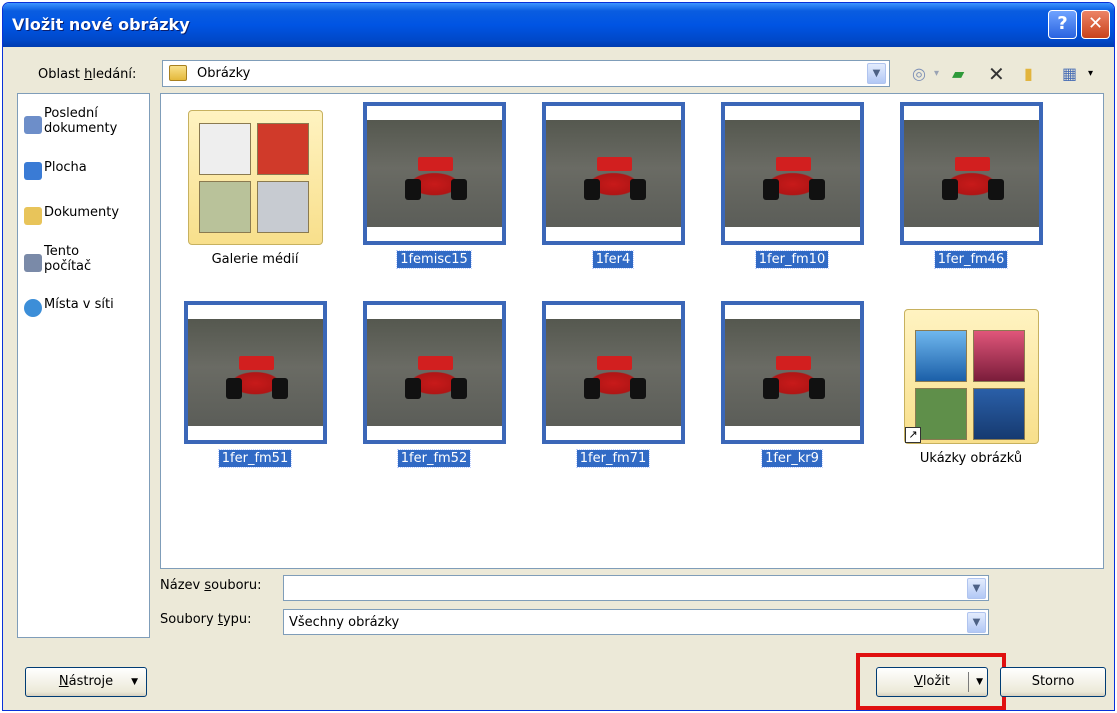  I want to click on file-name: 1fer_fm51, so click(255, 458).